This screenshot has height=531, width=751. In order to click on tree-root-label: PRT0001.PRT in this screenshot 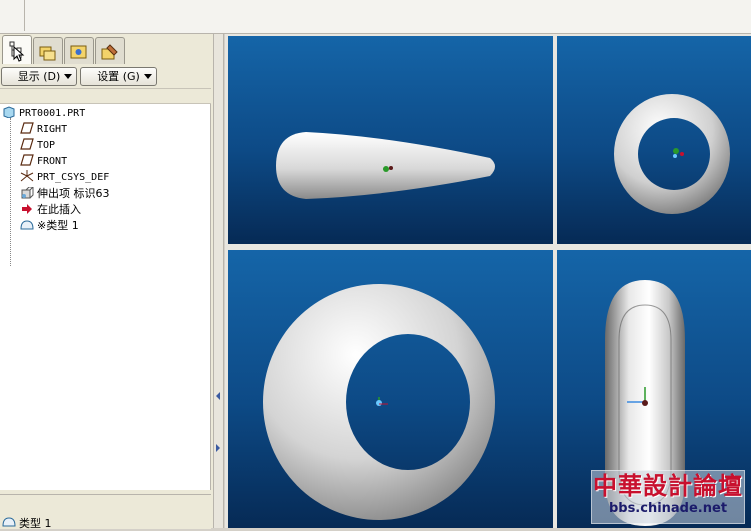, I will do `click(52, 113)`.